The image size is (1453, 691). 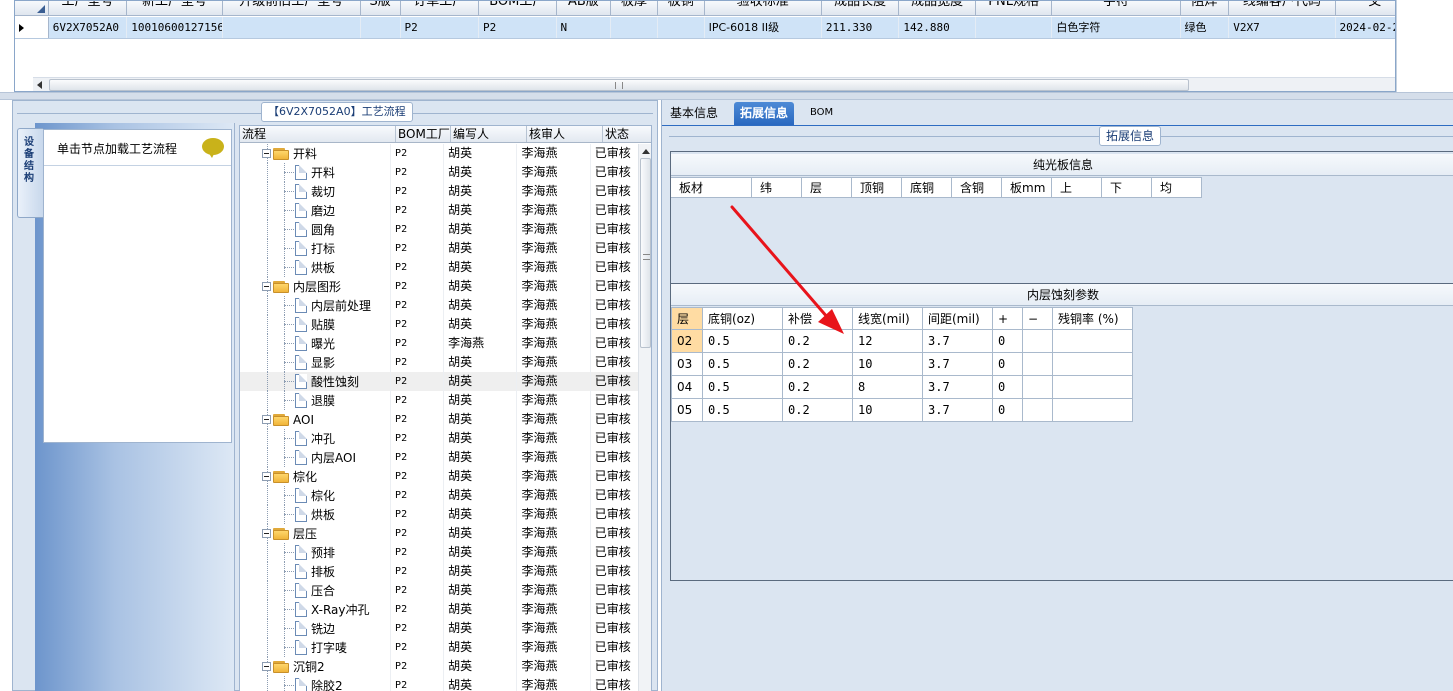 I want to click on tree-node: 层压, so click(x=289, y=533).